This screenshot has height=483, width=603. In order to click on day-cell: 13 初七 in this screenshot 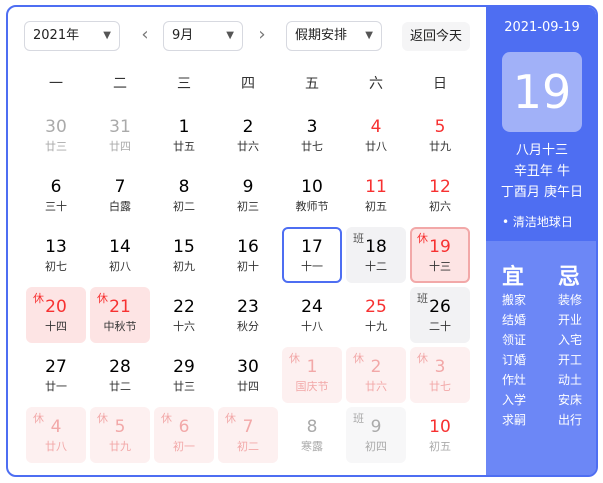, I will do `click(56, 255)`.